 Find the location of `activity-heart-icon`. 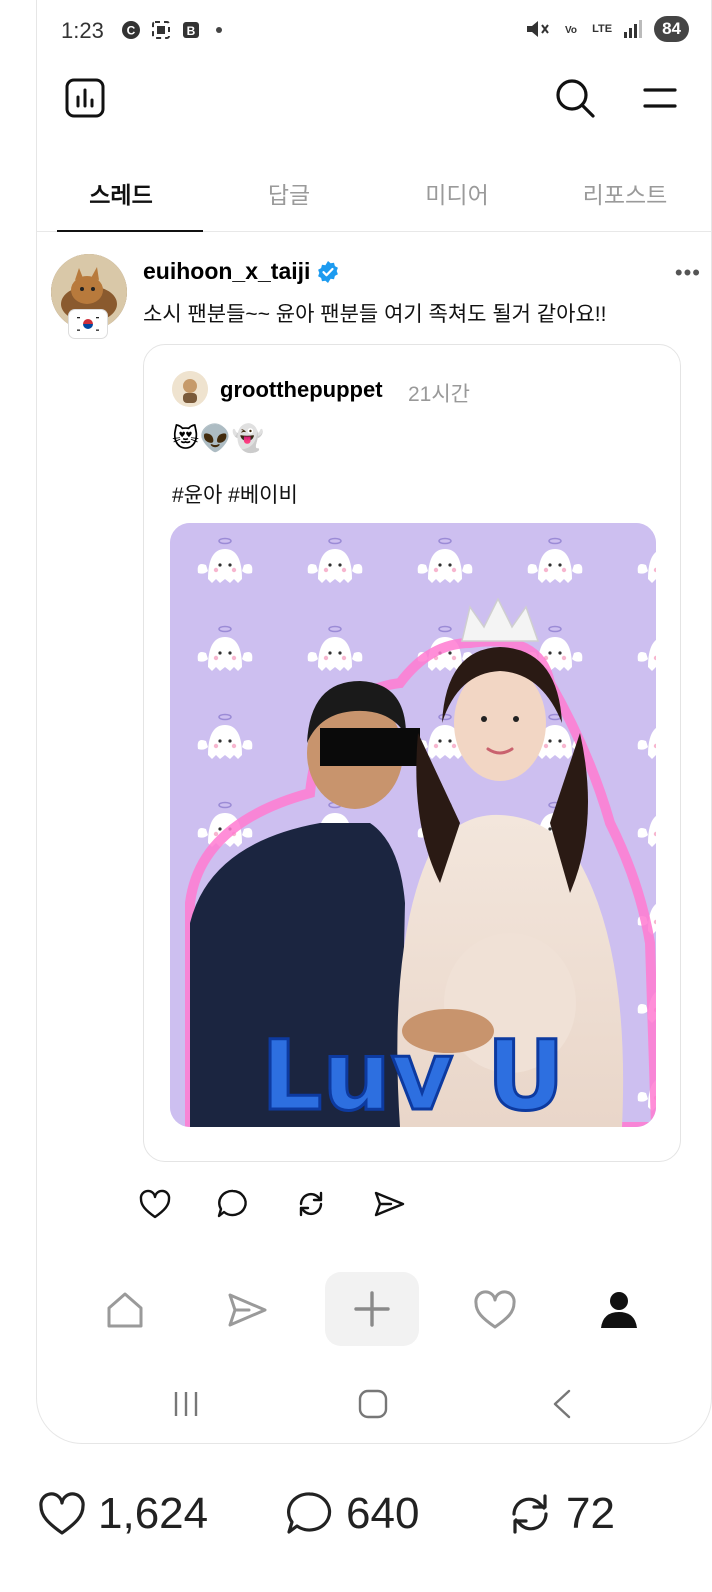

activity-heart-icon is located at coordinates (495, 1310).